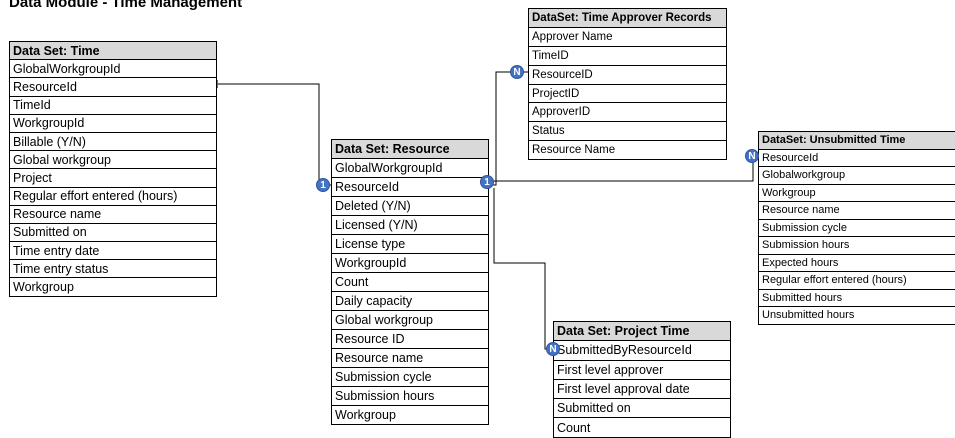 The width and height of the screenshot is (955, 438). I want to click on table-header: Data Set: Project Time, so click(642, 331).